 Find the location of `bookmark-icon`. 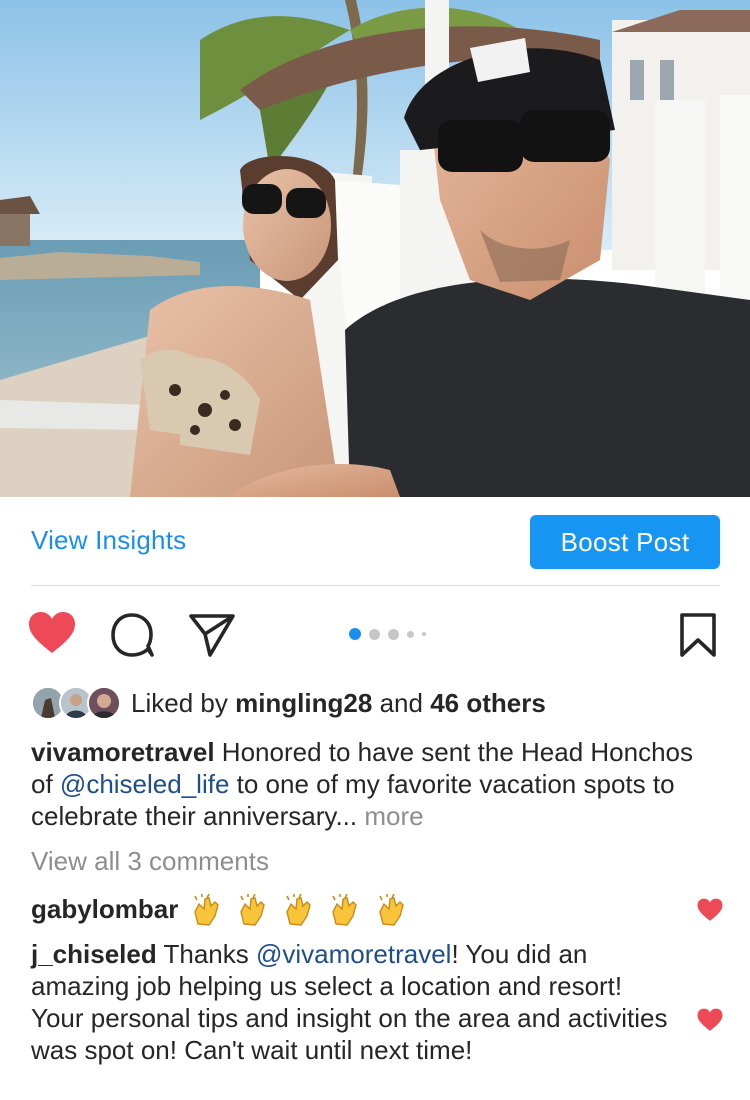

bookmark-icon is located at coordinates (698, 637).